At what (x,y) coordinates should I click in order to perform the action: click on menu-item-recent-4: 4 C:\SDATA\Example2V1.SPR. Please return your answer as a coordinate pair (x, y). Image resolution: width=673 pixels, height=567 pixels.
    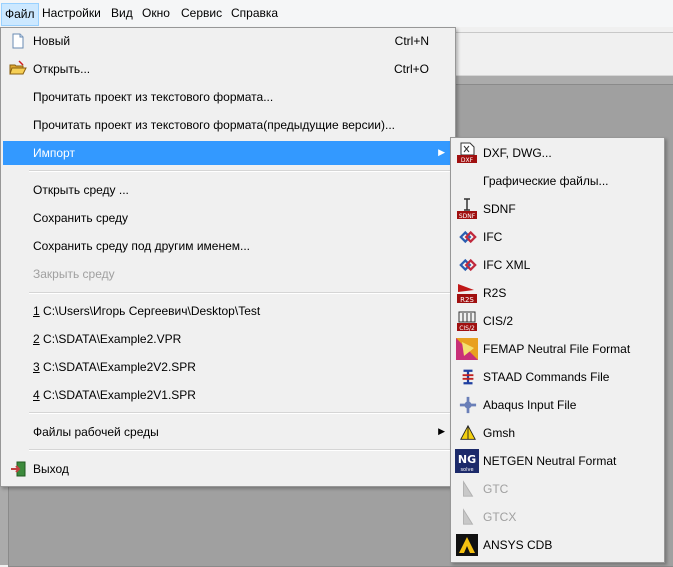
    Looking at the image, I should click on (228, 395).